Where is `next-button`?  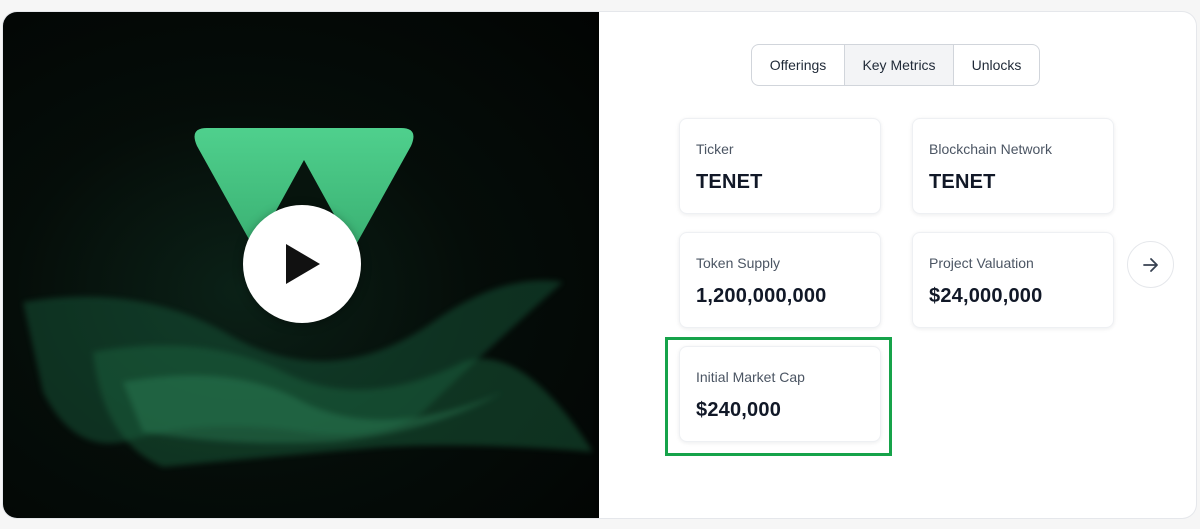
next-button is located at coordinates (1150, 264).